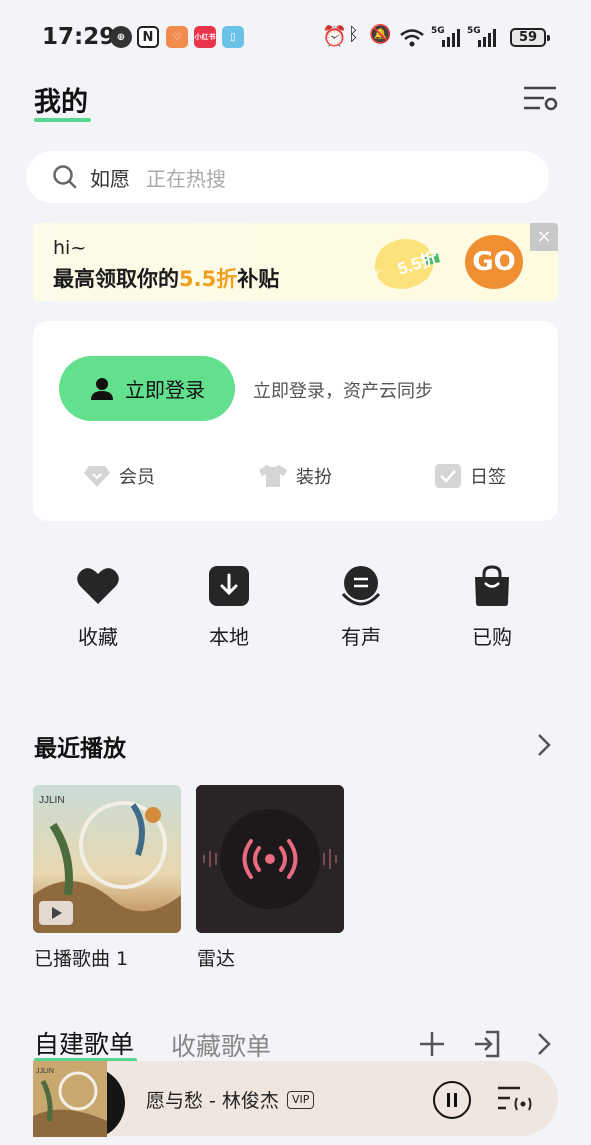 This screenshot has width=591, height=1145. Describe the element at coordinates (229, 586) in the screenshot. I see `download-icon` at that location.